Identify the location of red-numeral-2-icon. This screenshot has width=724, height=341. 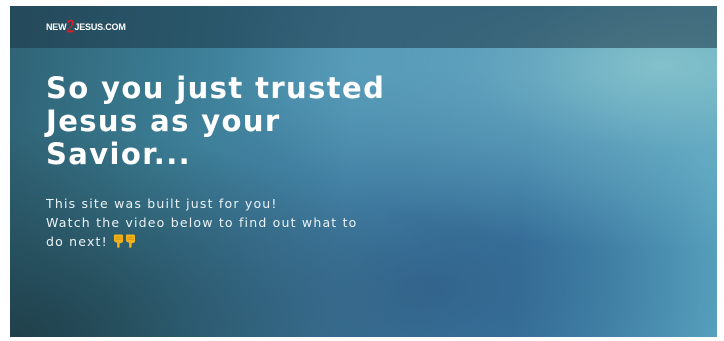
(71, 26).